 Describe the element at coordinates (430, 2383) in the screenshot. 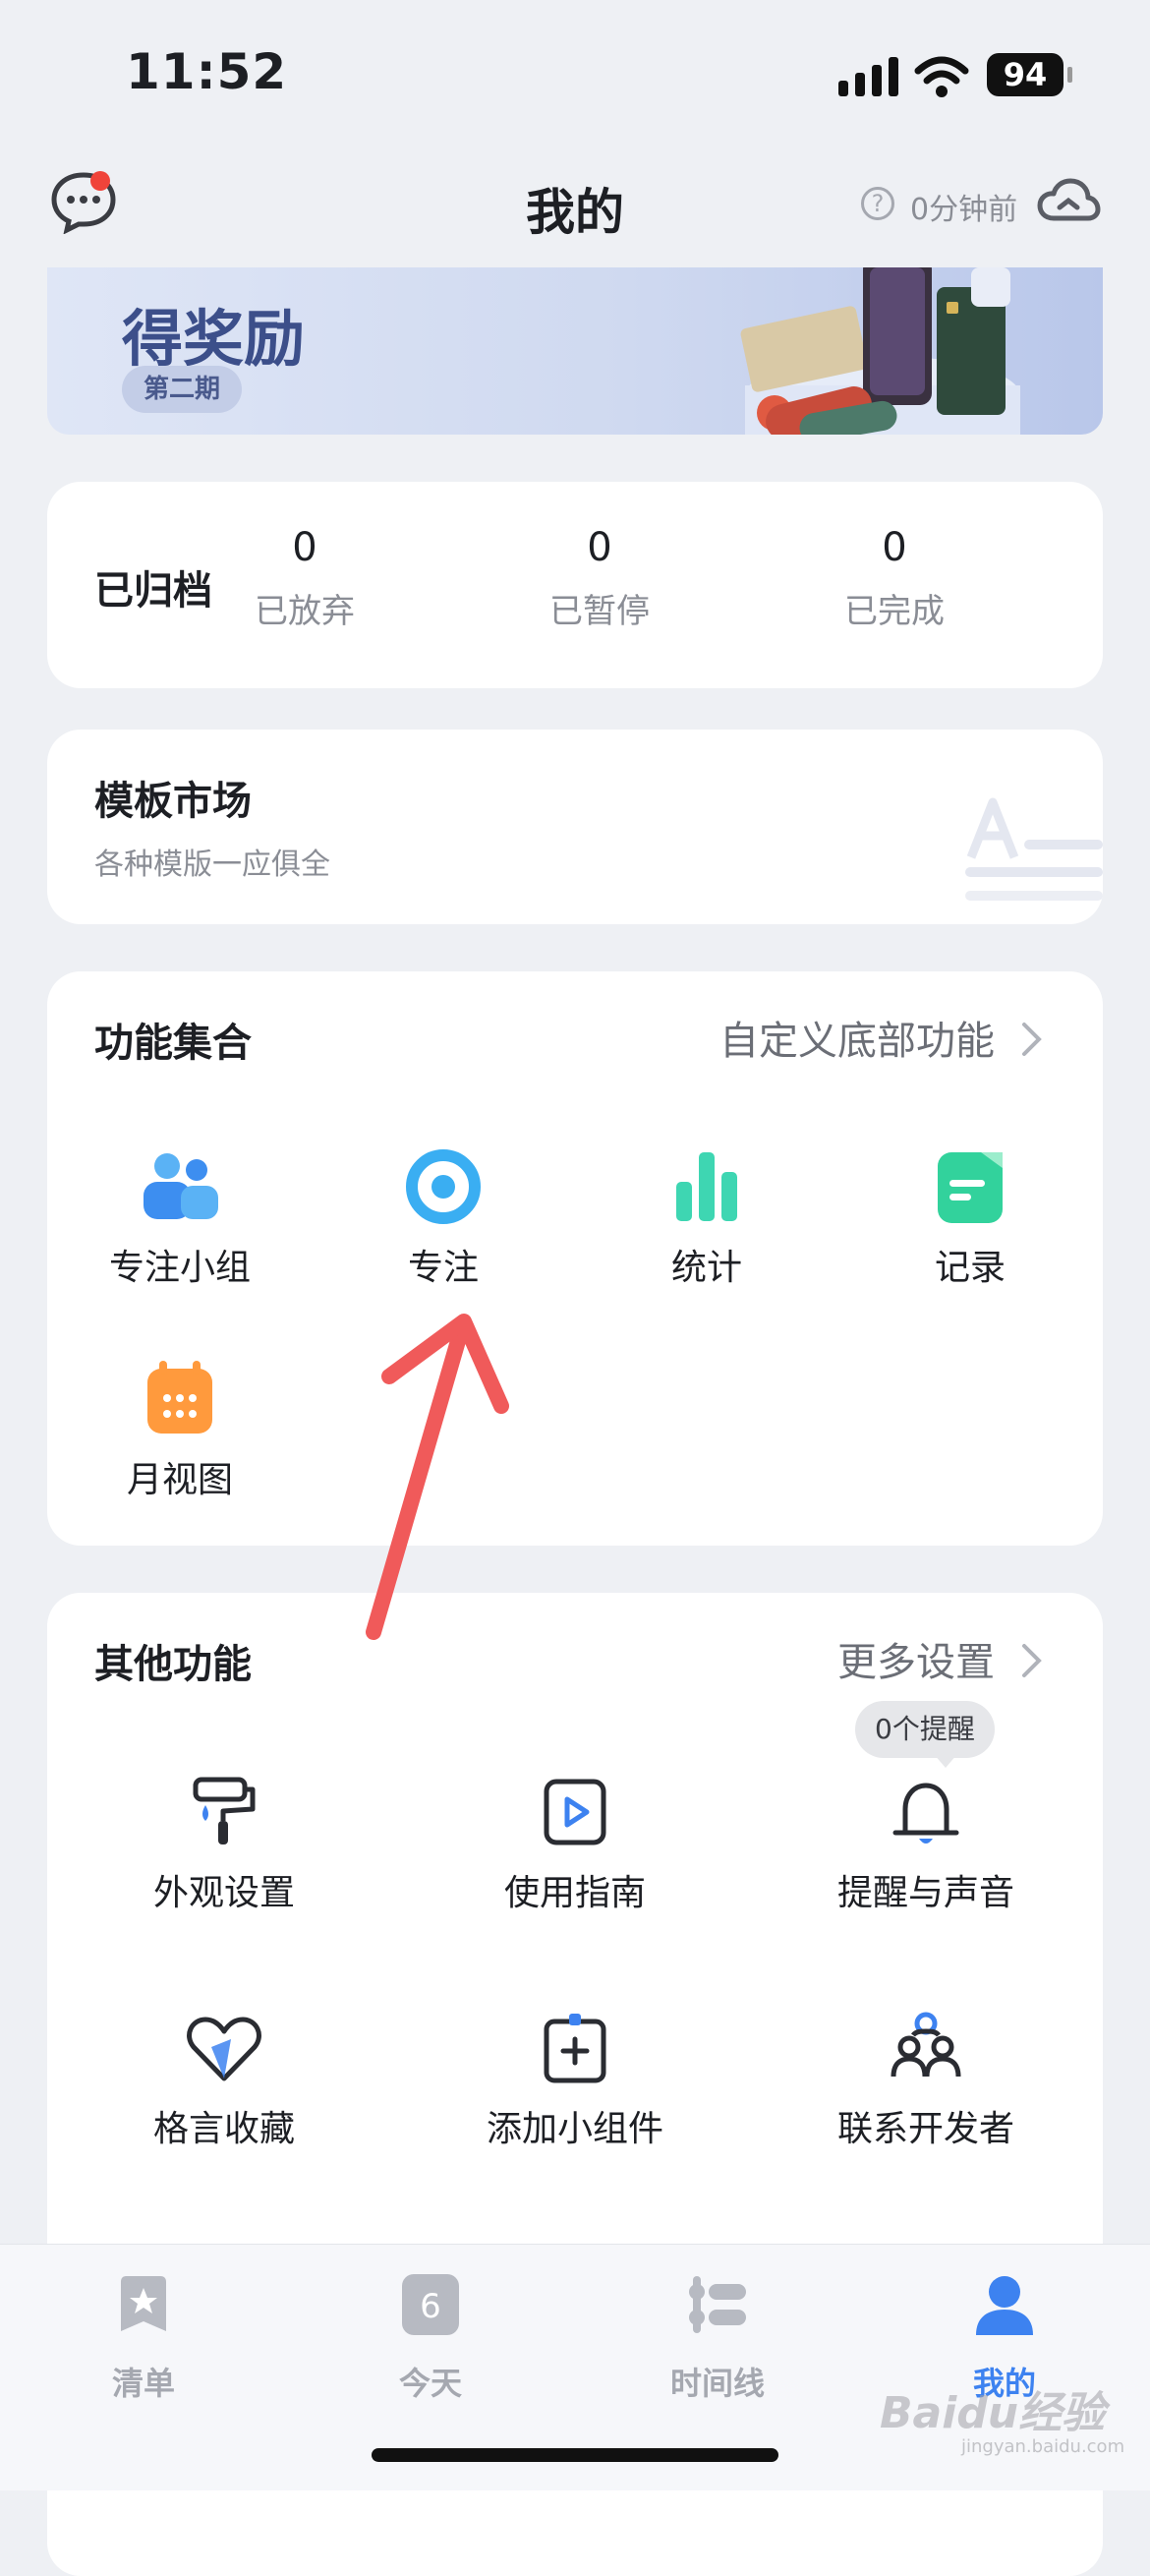

I see `tab-label: 今天` at that location.